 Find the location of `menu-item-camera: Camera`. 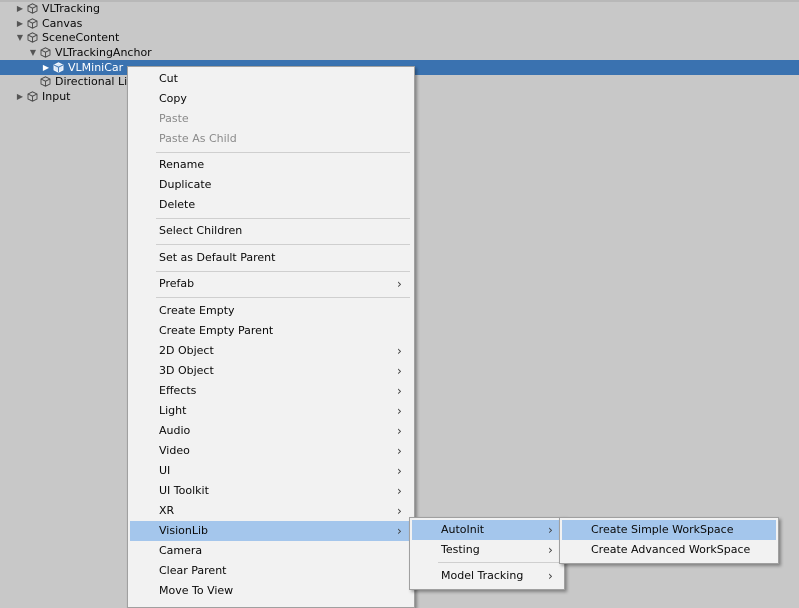

menu-item-camera: Camera is located at coordinates (271, 551).